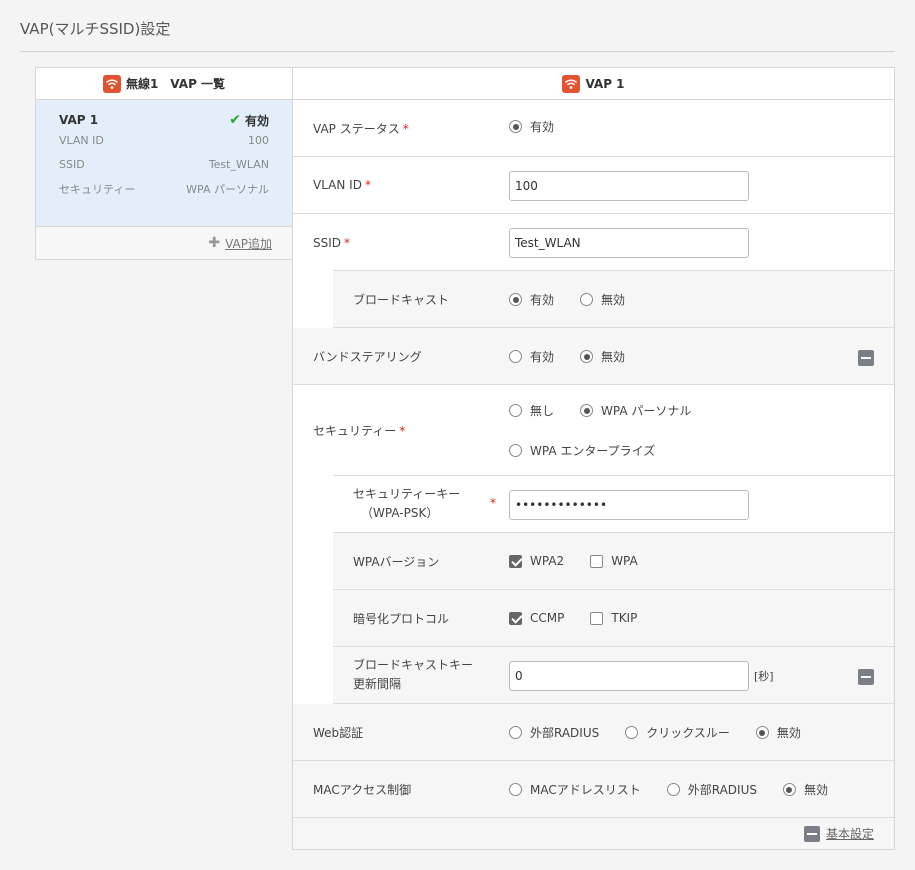 The width and height of the screenshot is (915, 870). What do you see at coordinates (175, 84) in the screenshot?
I see `vap-list-title: 無線1 VAP 一覧` at bounding box center [175, 84].